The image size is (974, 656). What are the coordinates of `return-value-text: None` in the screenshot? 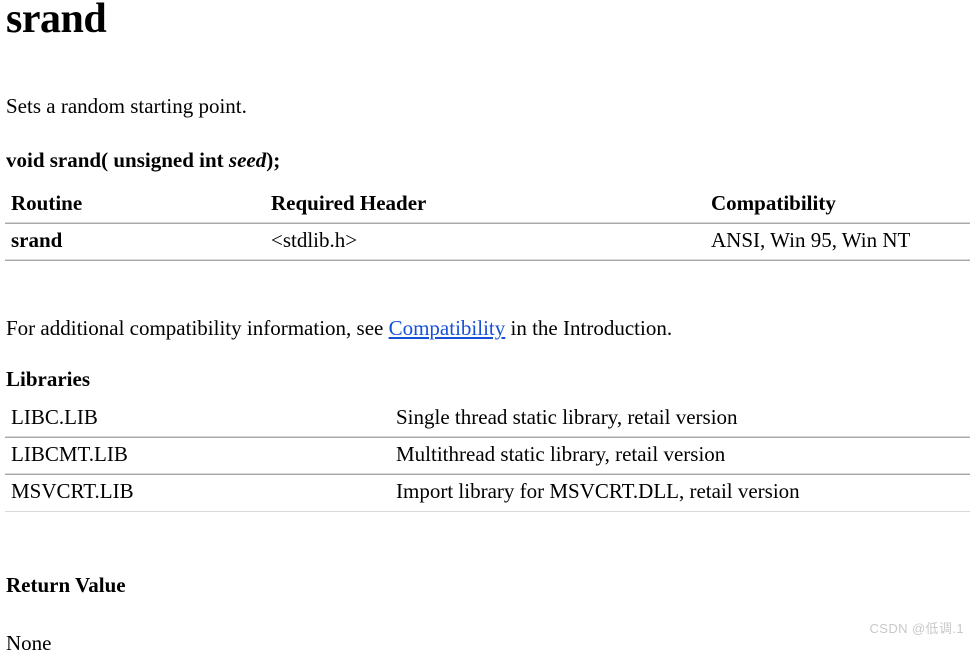 It's located at (29, 643).